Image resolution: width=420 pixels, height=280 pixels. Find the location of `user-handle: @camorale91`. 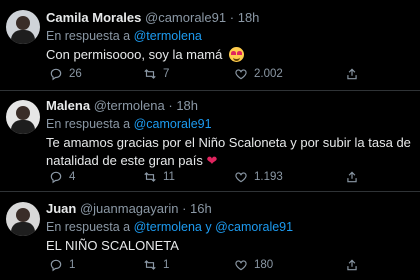

user-handle: @camorale91 is located at coordinates (185, 17).